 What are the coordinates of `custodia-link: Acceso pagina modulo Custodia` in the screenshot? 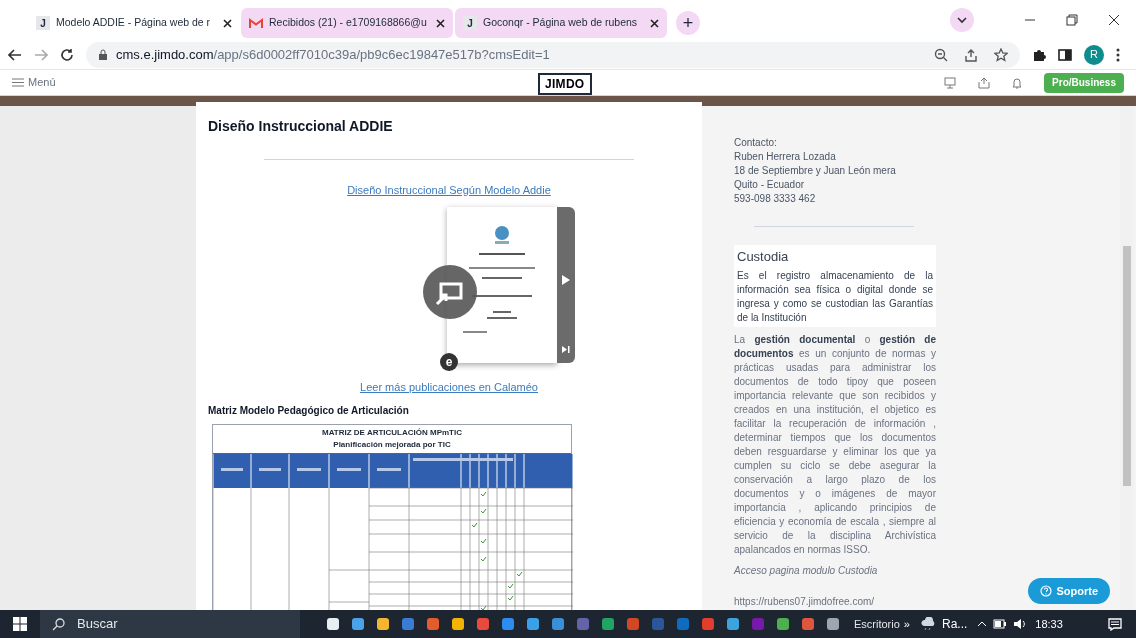 It's located at (806, 570).